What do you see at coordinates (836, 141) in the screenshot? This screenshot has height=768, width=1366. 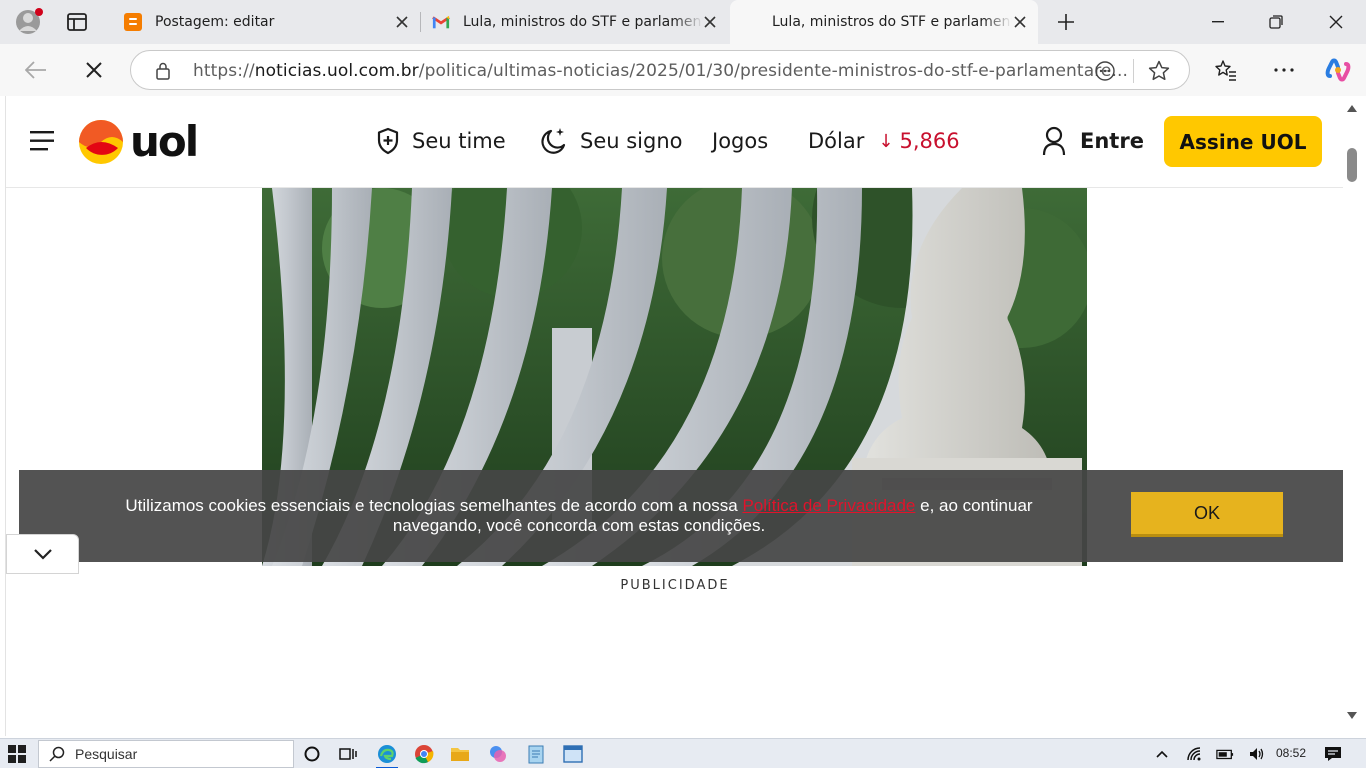 I see `dollar-label: Dólar` at bounding box center [836, 141].